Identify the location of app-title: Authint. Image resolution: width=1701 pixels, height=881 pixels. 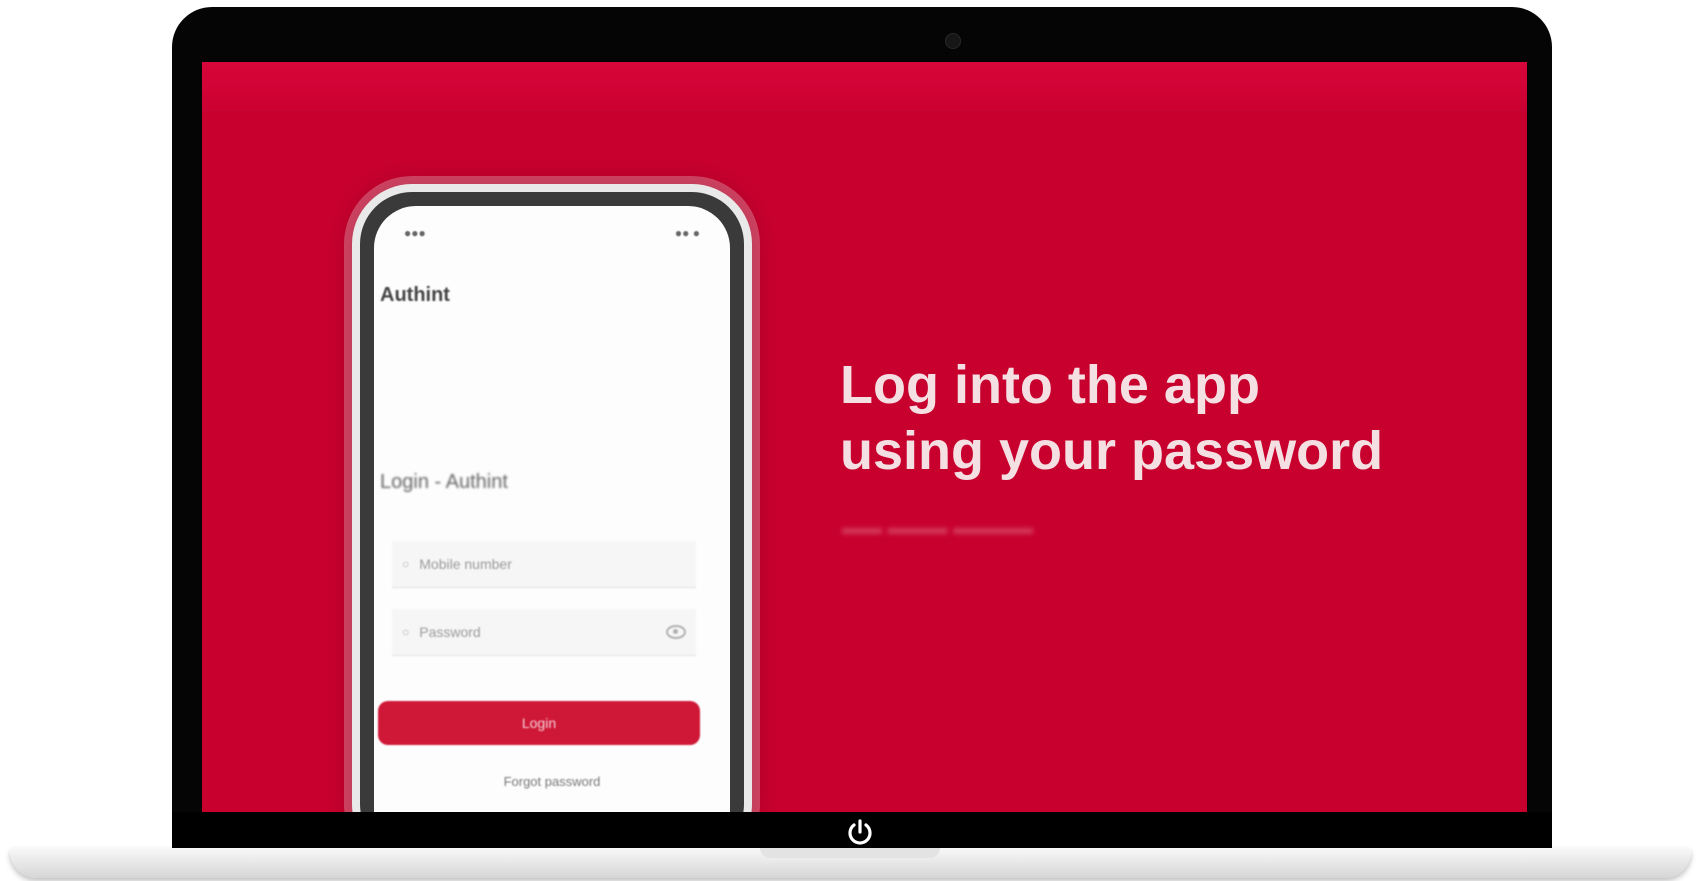
(415, 295).